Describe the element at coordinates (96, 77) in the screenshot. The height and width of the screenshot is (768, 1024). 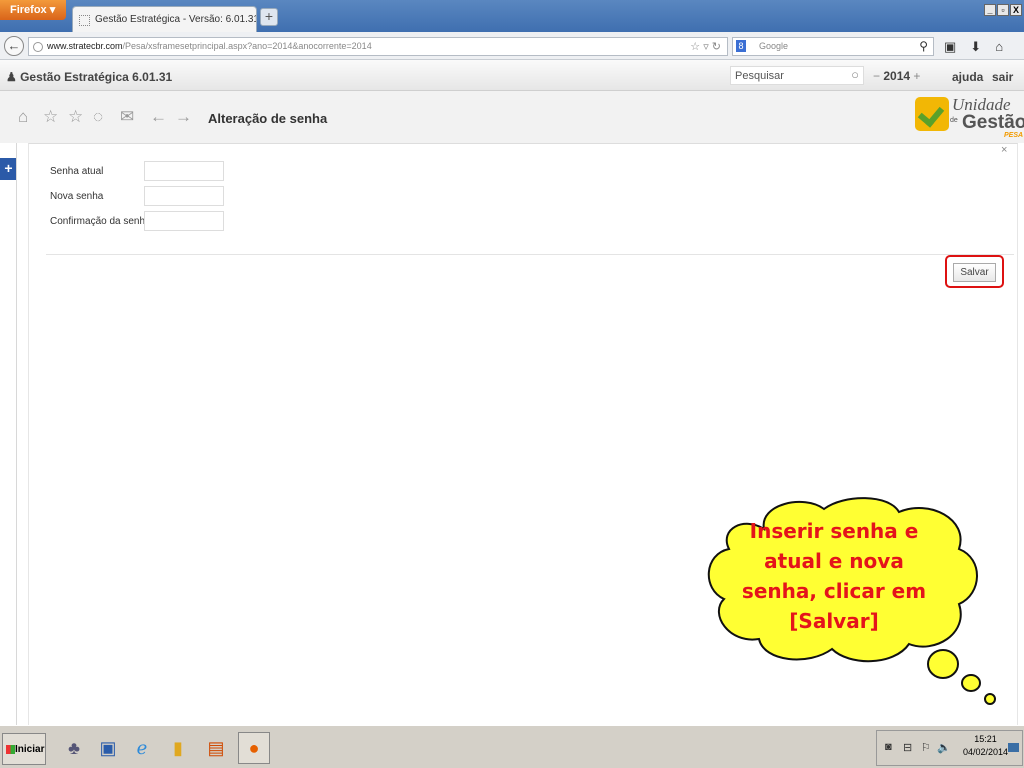
I see `app-title-text: Gestão Estratégica 6.01.31` at that location.